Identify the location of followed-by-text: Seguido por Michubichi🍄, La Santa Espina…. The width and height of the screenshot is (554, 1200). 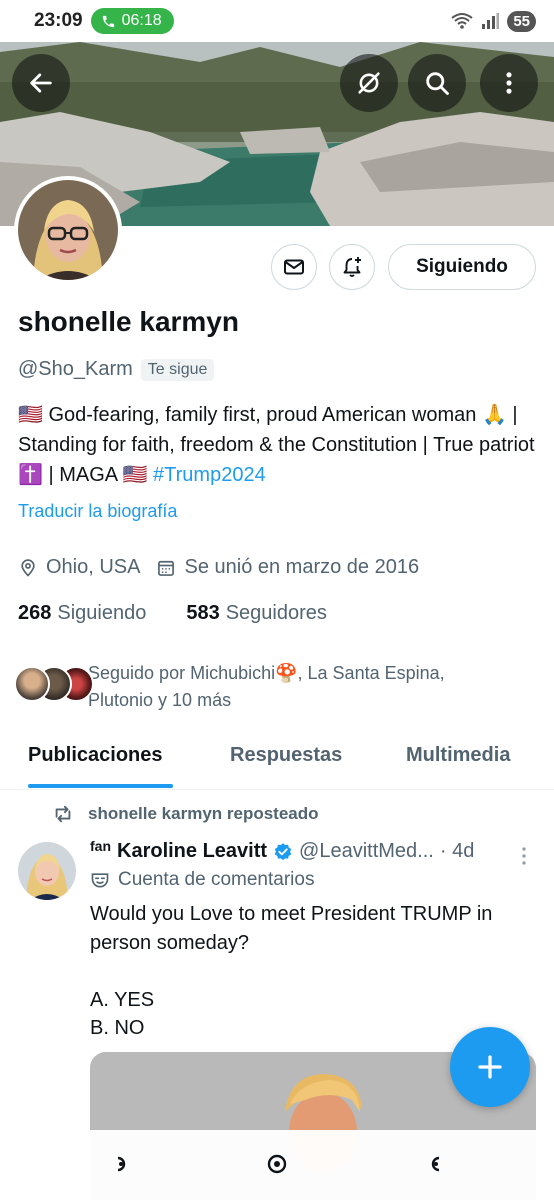
(266, 686).